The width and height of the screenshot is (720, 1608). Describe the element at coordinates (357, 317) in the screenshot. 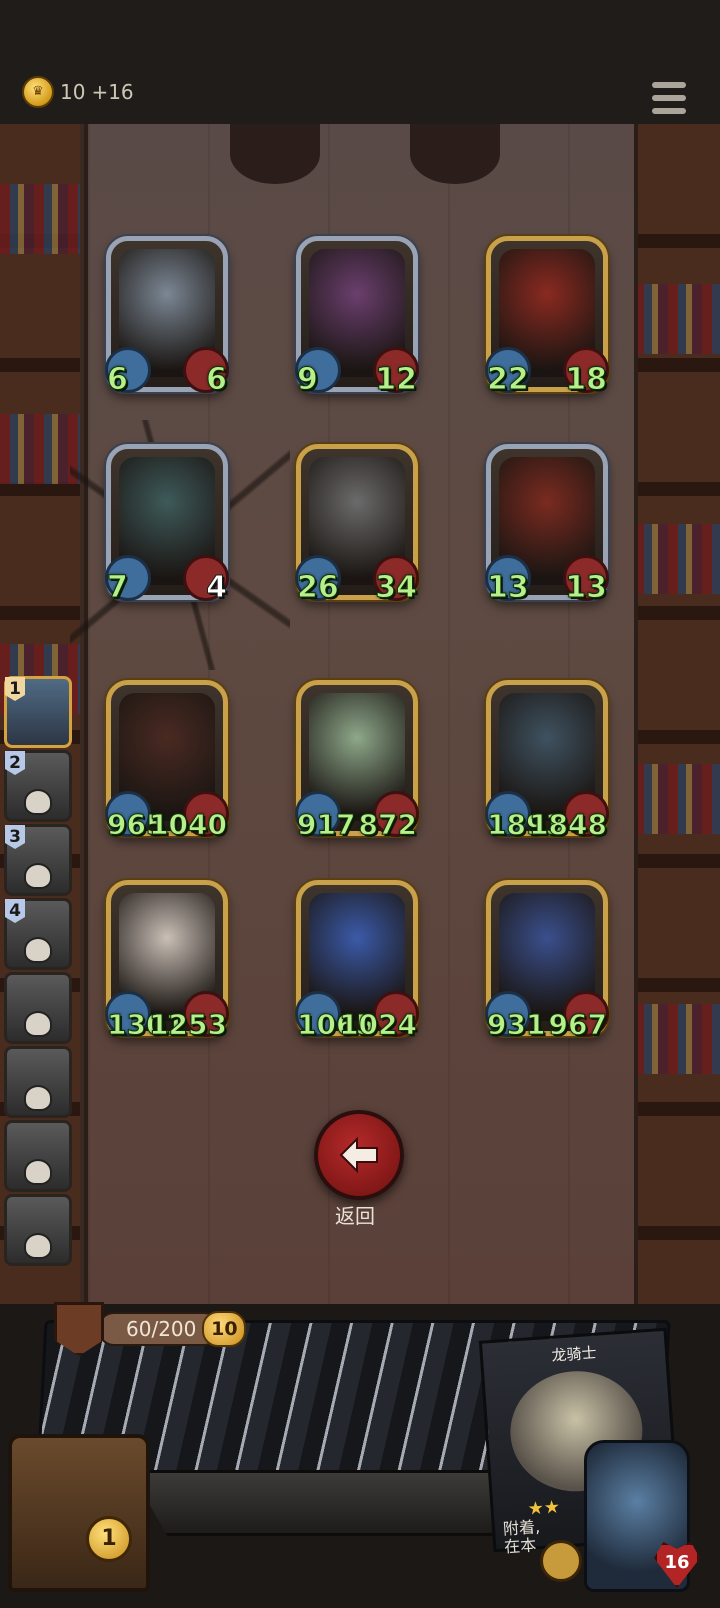

I see `minion-card: 9 12` at that location.